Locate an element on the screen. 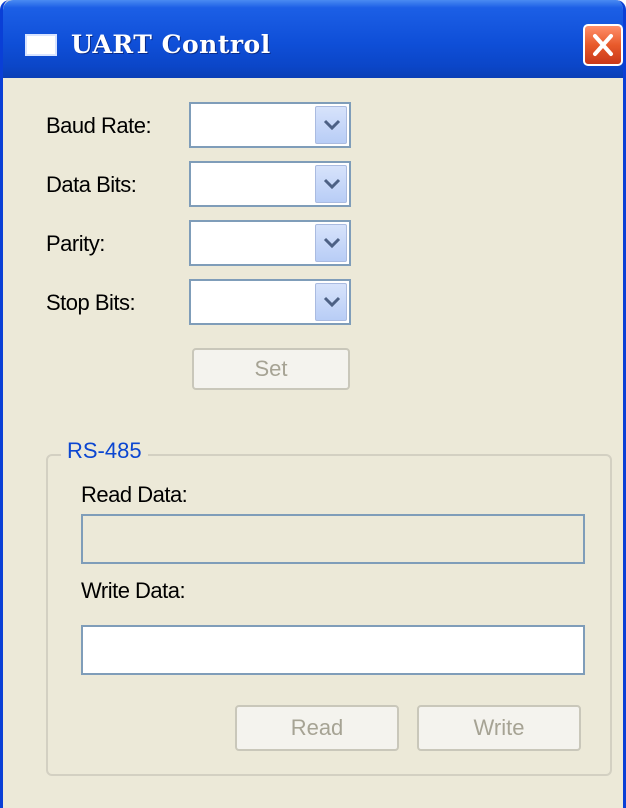 The image size is (626, 808). baud-rate-dropdown-button is located at coordinates (331, 125).